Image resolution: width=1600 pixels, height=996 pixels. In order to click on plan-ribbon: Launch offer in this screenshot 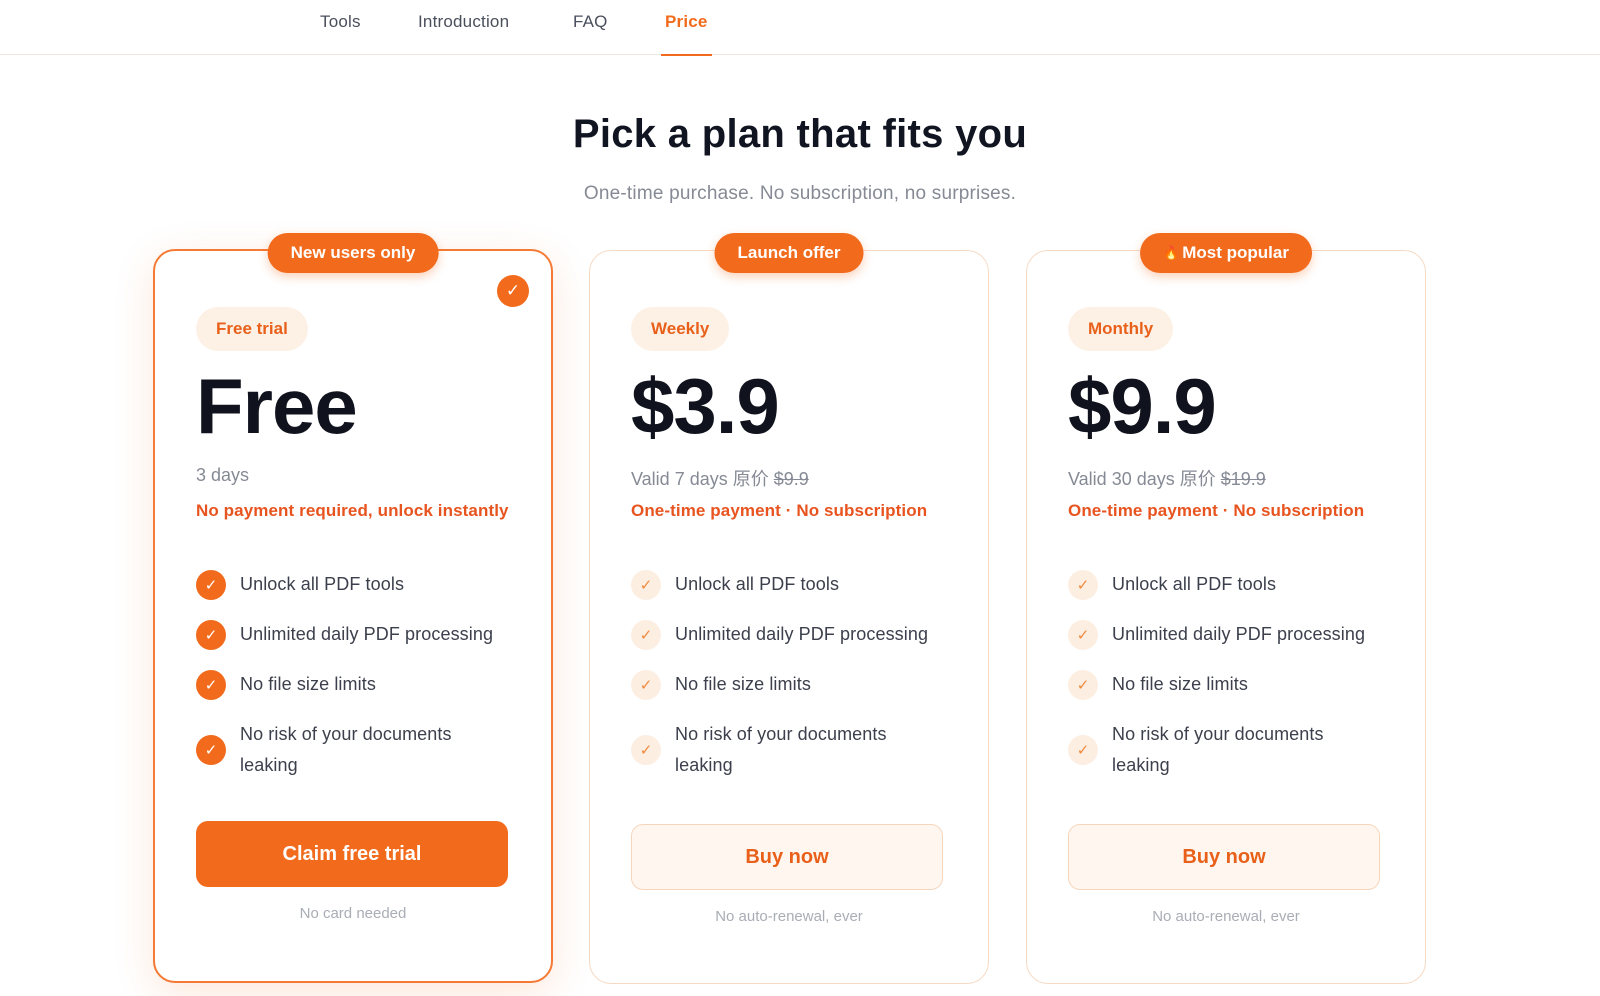, I will do `click(789, 253)`.